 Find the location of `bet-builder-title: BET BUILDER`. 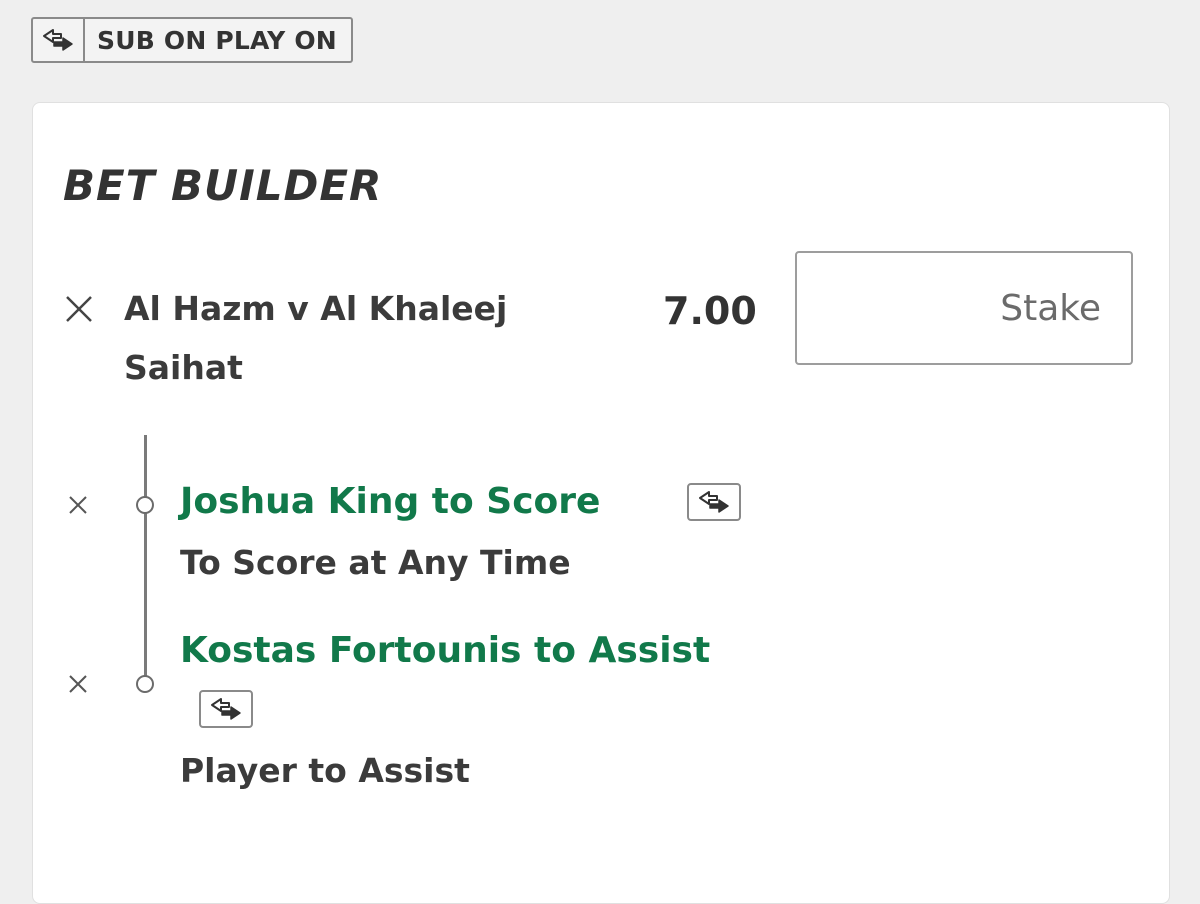

bet-builder-title: BET BUILDER is located at coordinates (223, 185).